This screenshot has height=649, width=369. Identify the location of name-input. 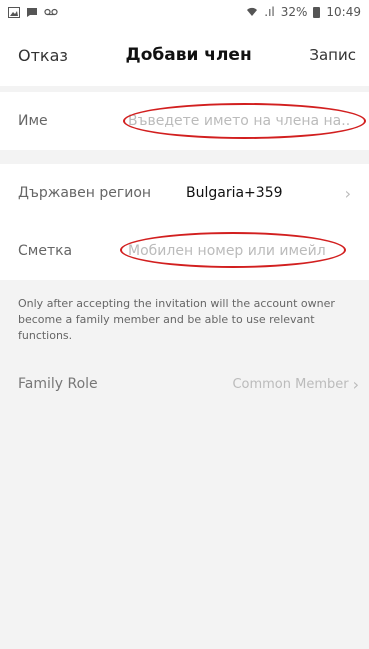
(239, 121).